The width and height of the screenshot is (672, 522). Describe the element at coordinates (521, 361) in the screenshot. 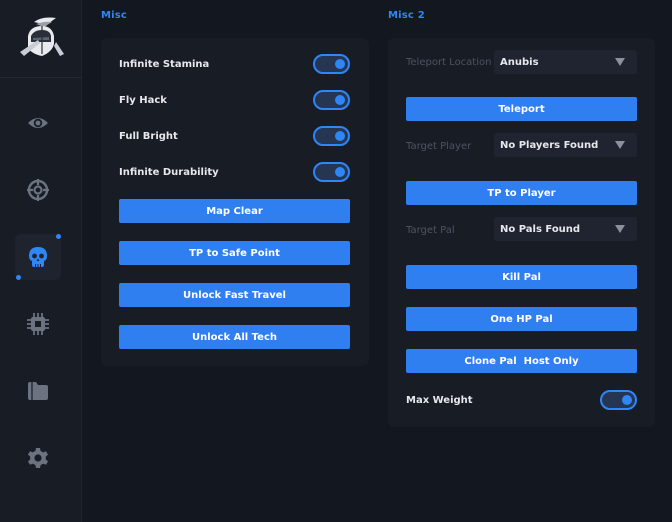

I see `clone-pal-button: Clone Pal Host Only` at that location.